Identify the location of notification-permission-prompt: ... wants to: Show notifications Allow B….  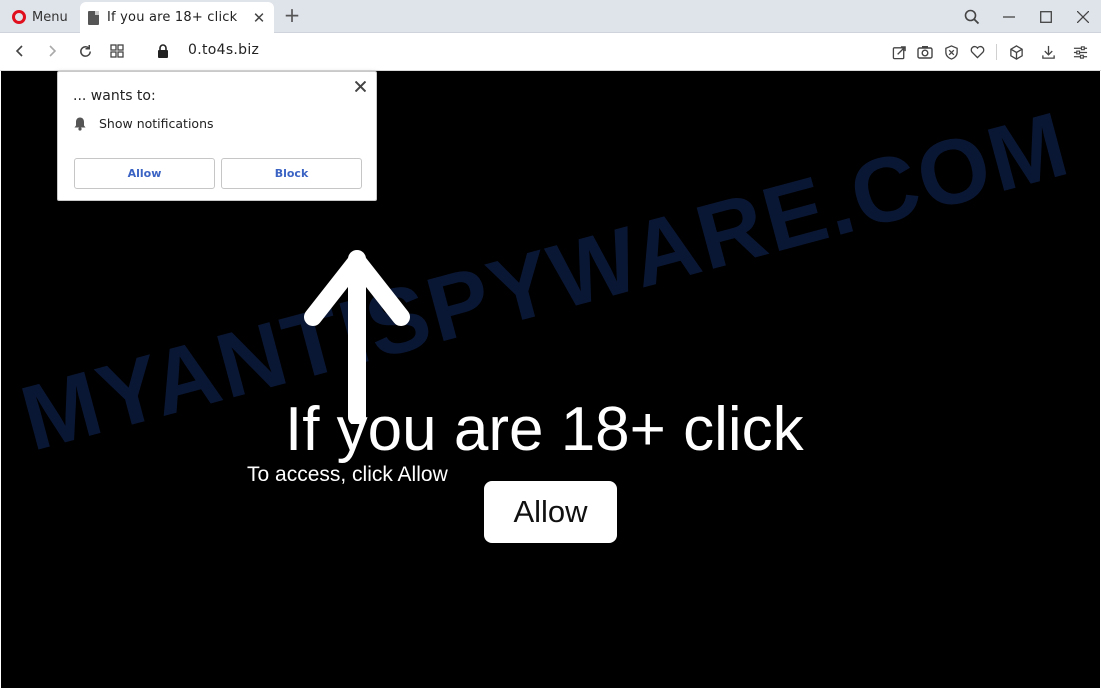
(217, 136).